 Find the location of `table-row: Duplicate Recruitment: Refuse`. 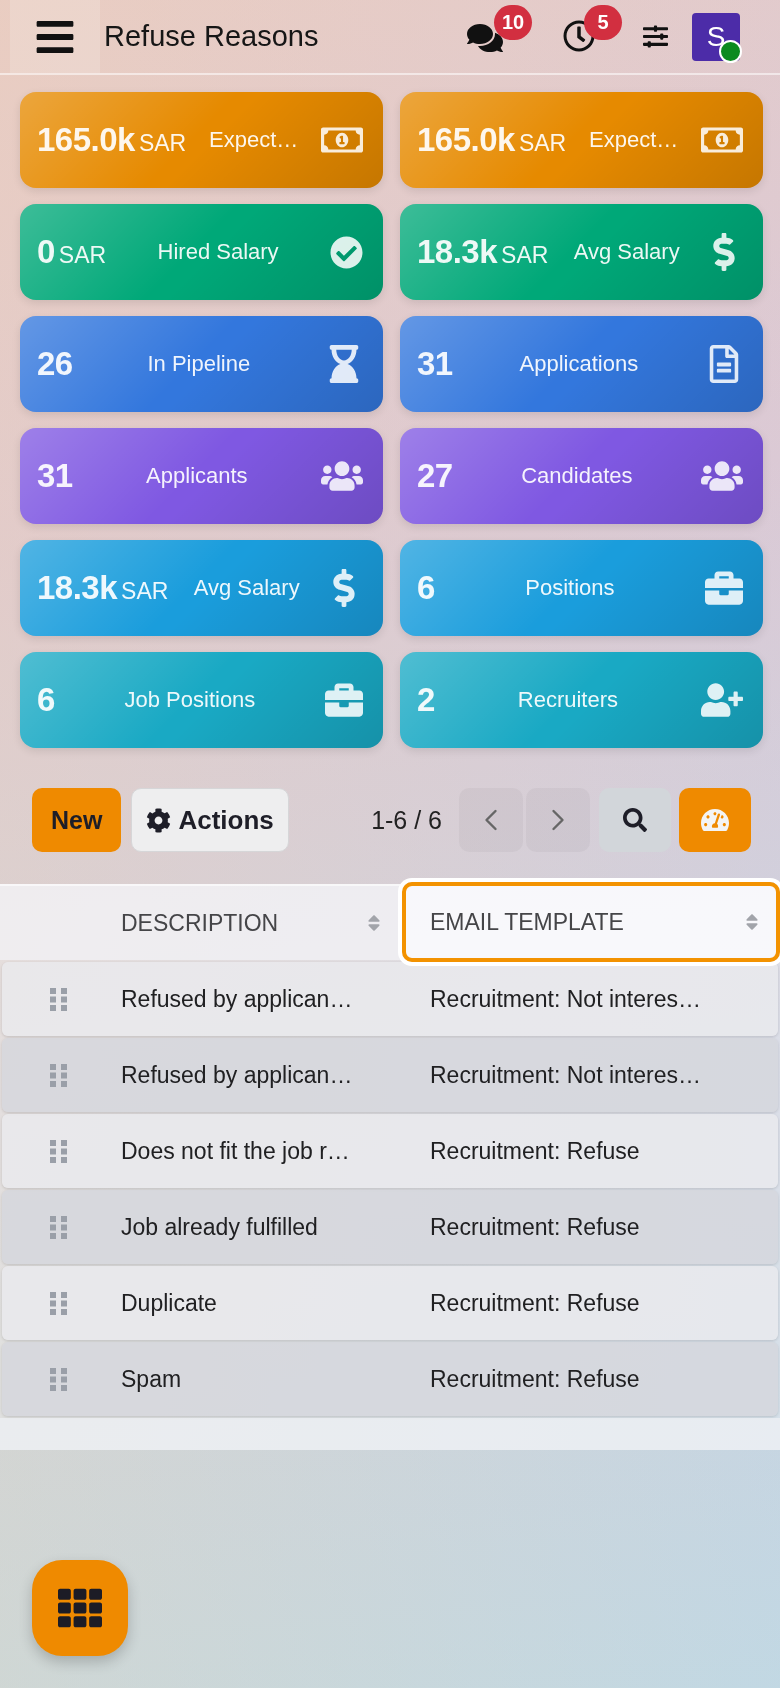

table-row: Duplicate Recruitment: Refuse is located at coordinates (390, 1303).